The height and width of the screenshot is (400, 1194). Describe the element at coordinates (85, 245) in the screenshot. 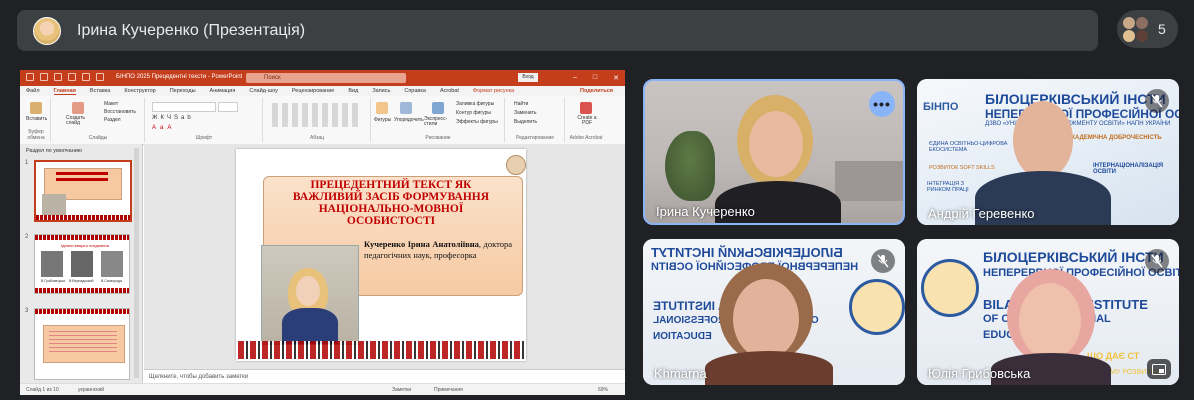

I see `thumb2-heading: Ідеали вищого поєднання` at that location.